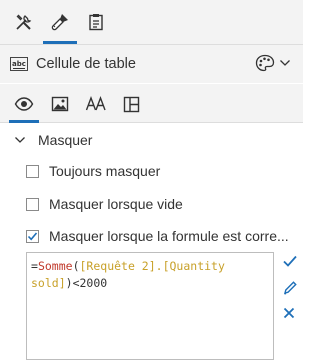  Describe the element at coordinates (90, 283) in the screenshot. I see `formula-comparison: <2000` at that location.